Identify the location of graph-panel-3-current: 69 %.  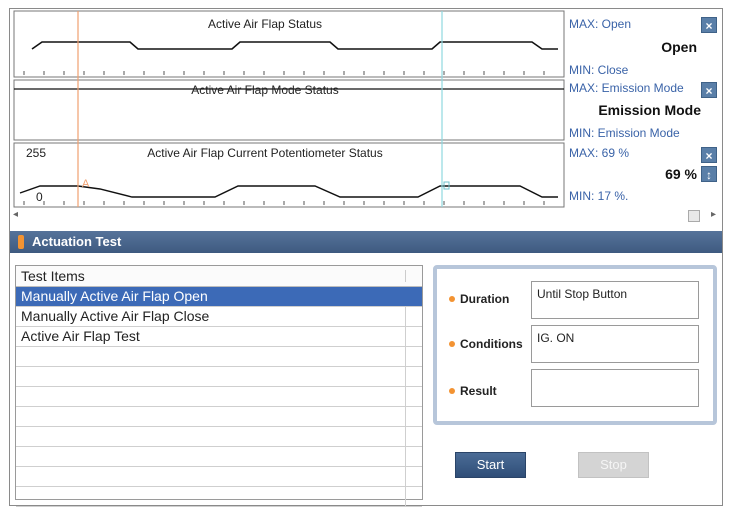
(681, 174).